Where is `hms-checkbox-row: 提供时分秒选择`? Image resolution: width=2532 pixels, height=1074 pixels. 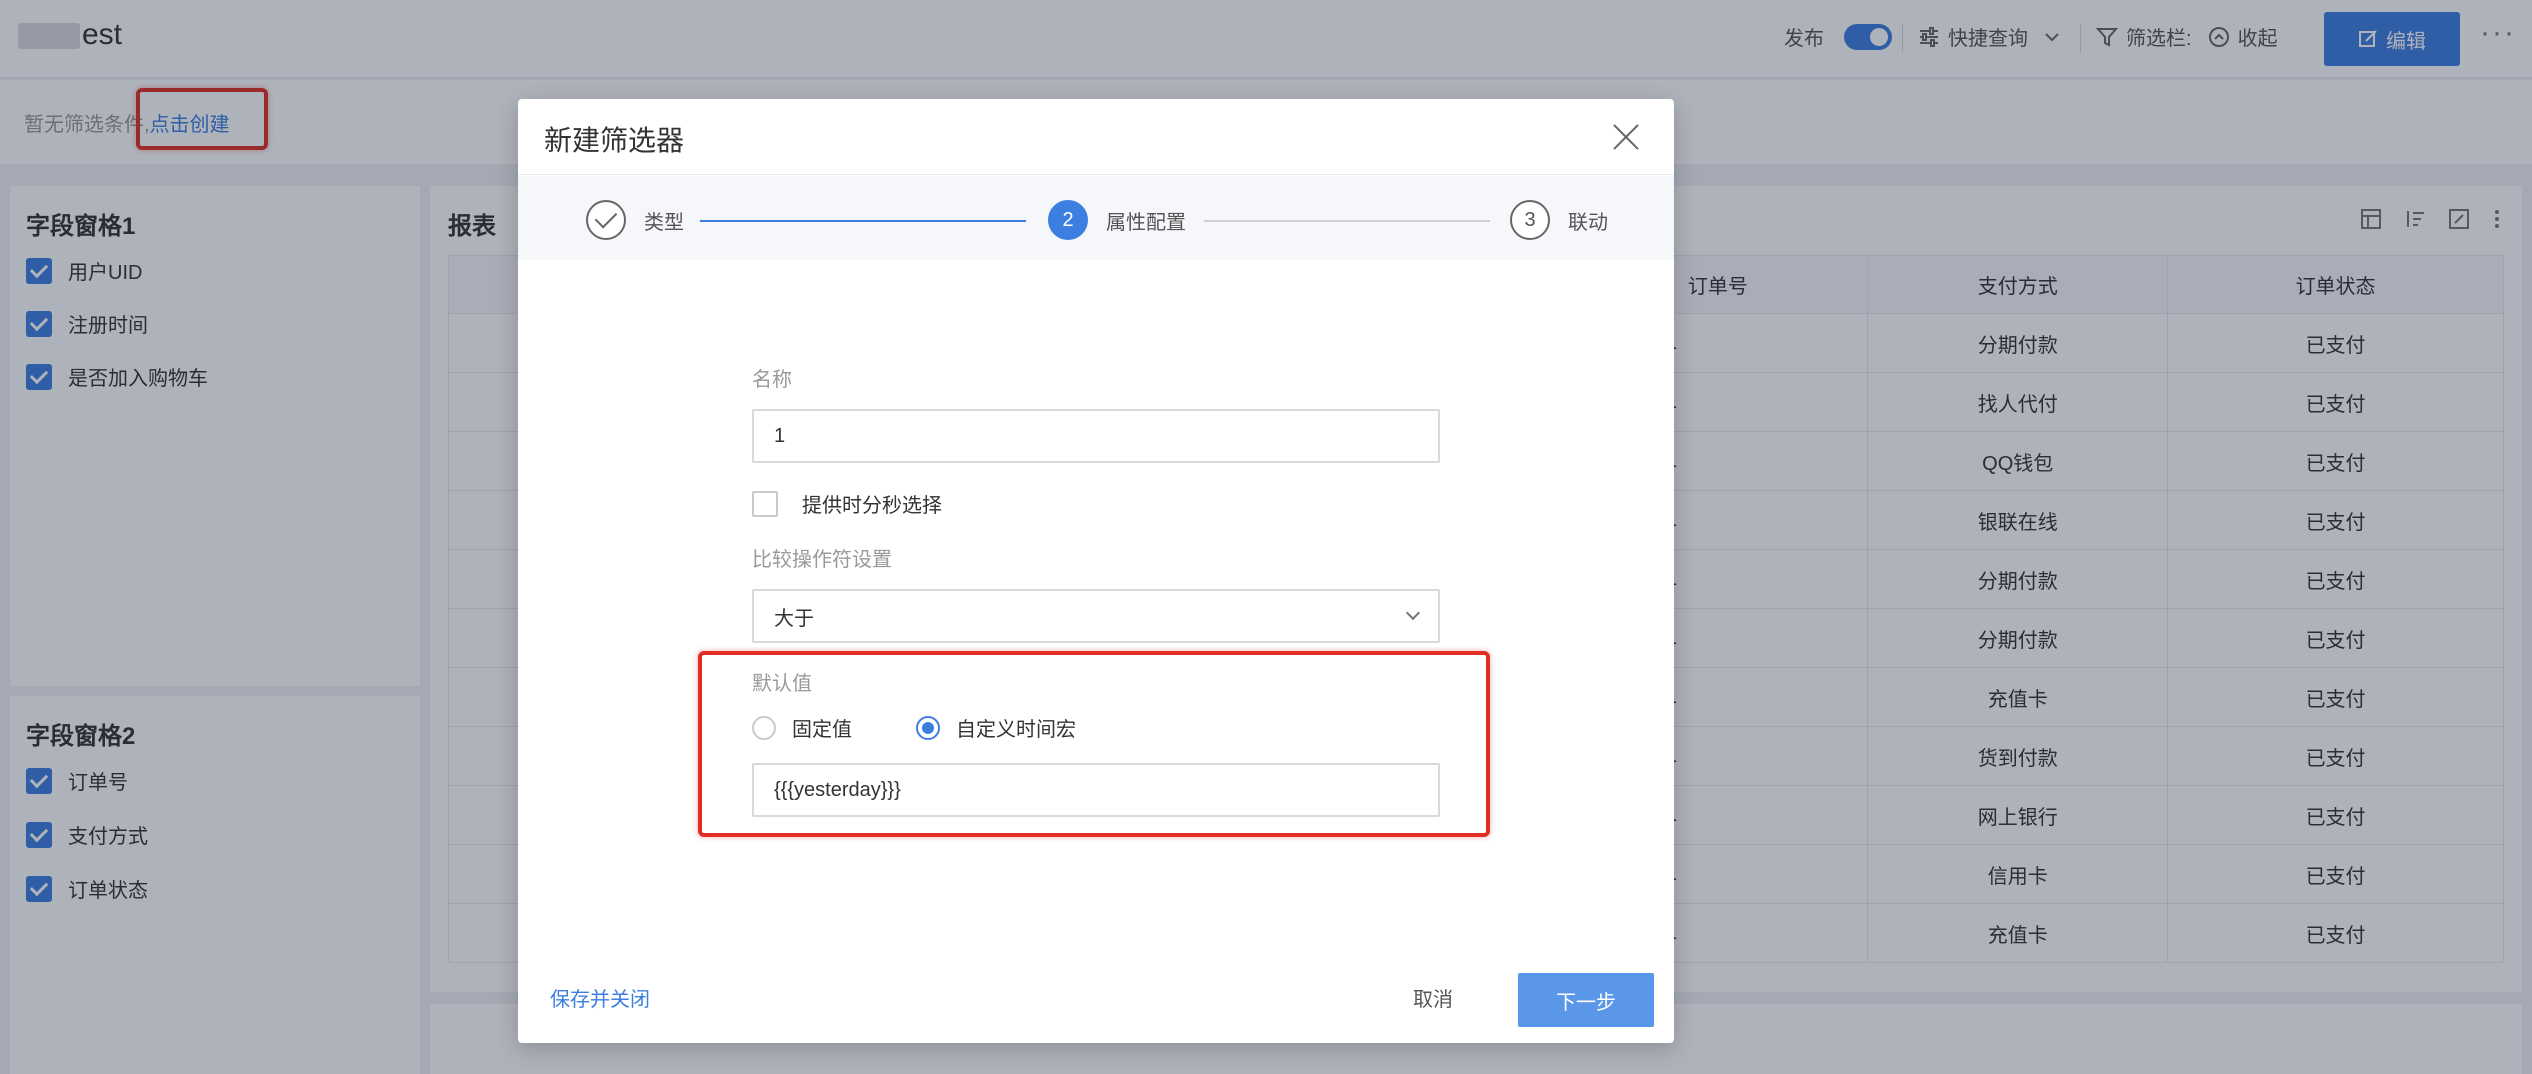
hms-checkbox-row: 提供时分秒选择 is located at coordinates (847, 503).